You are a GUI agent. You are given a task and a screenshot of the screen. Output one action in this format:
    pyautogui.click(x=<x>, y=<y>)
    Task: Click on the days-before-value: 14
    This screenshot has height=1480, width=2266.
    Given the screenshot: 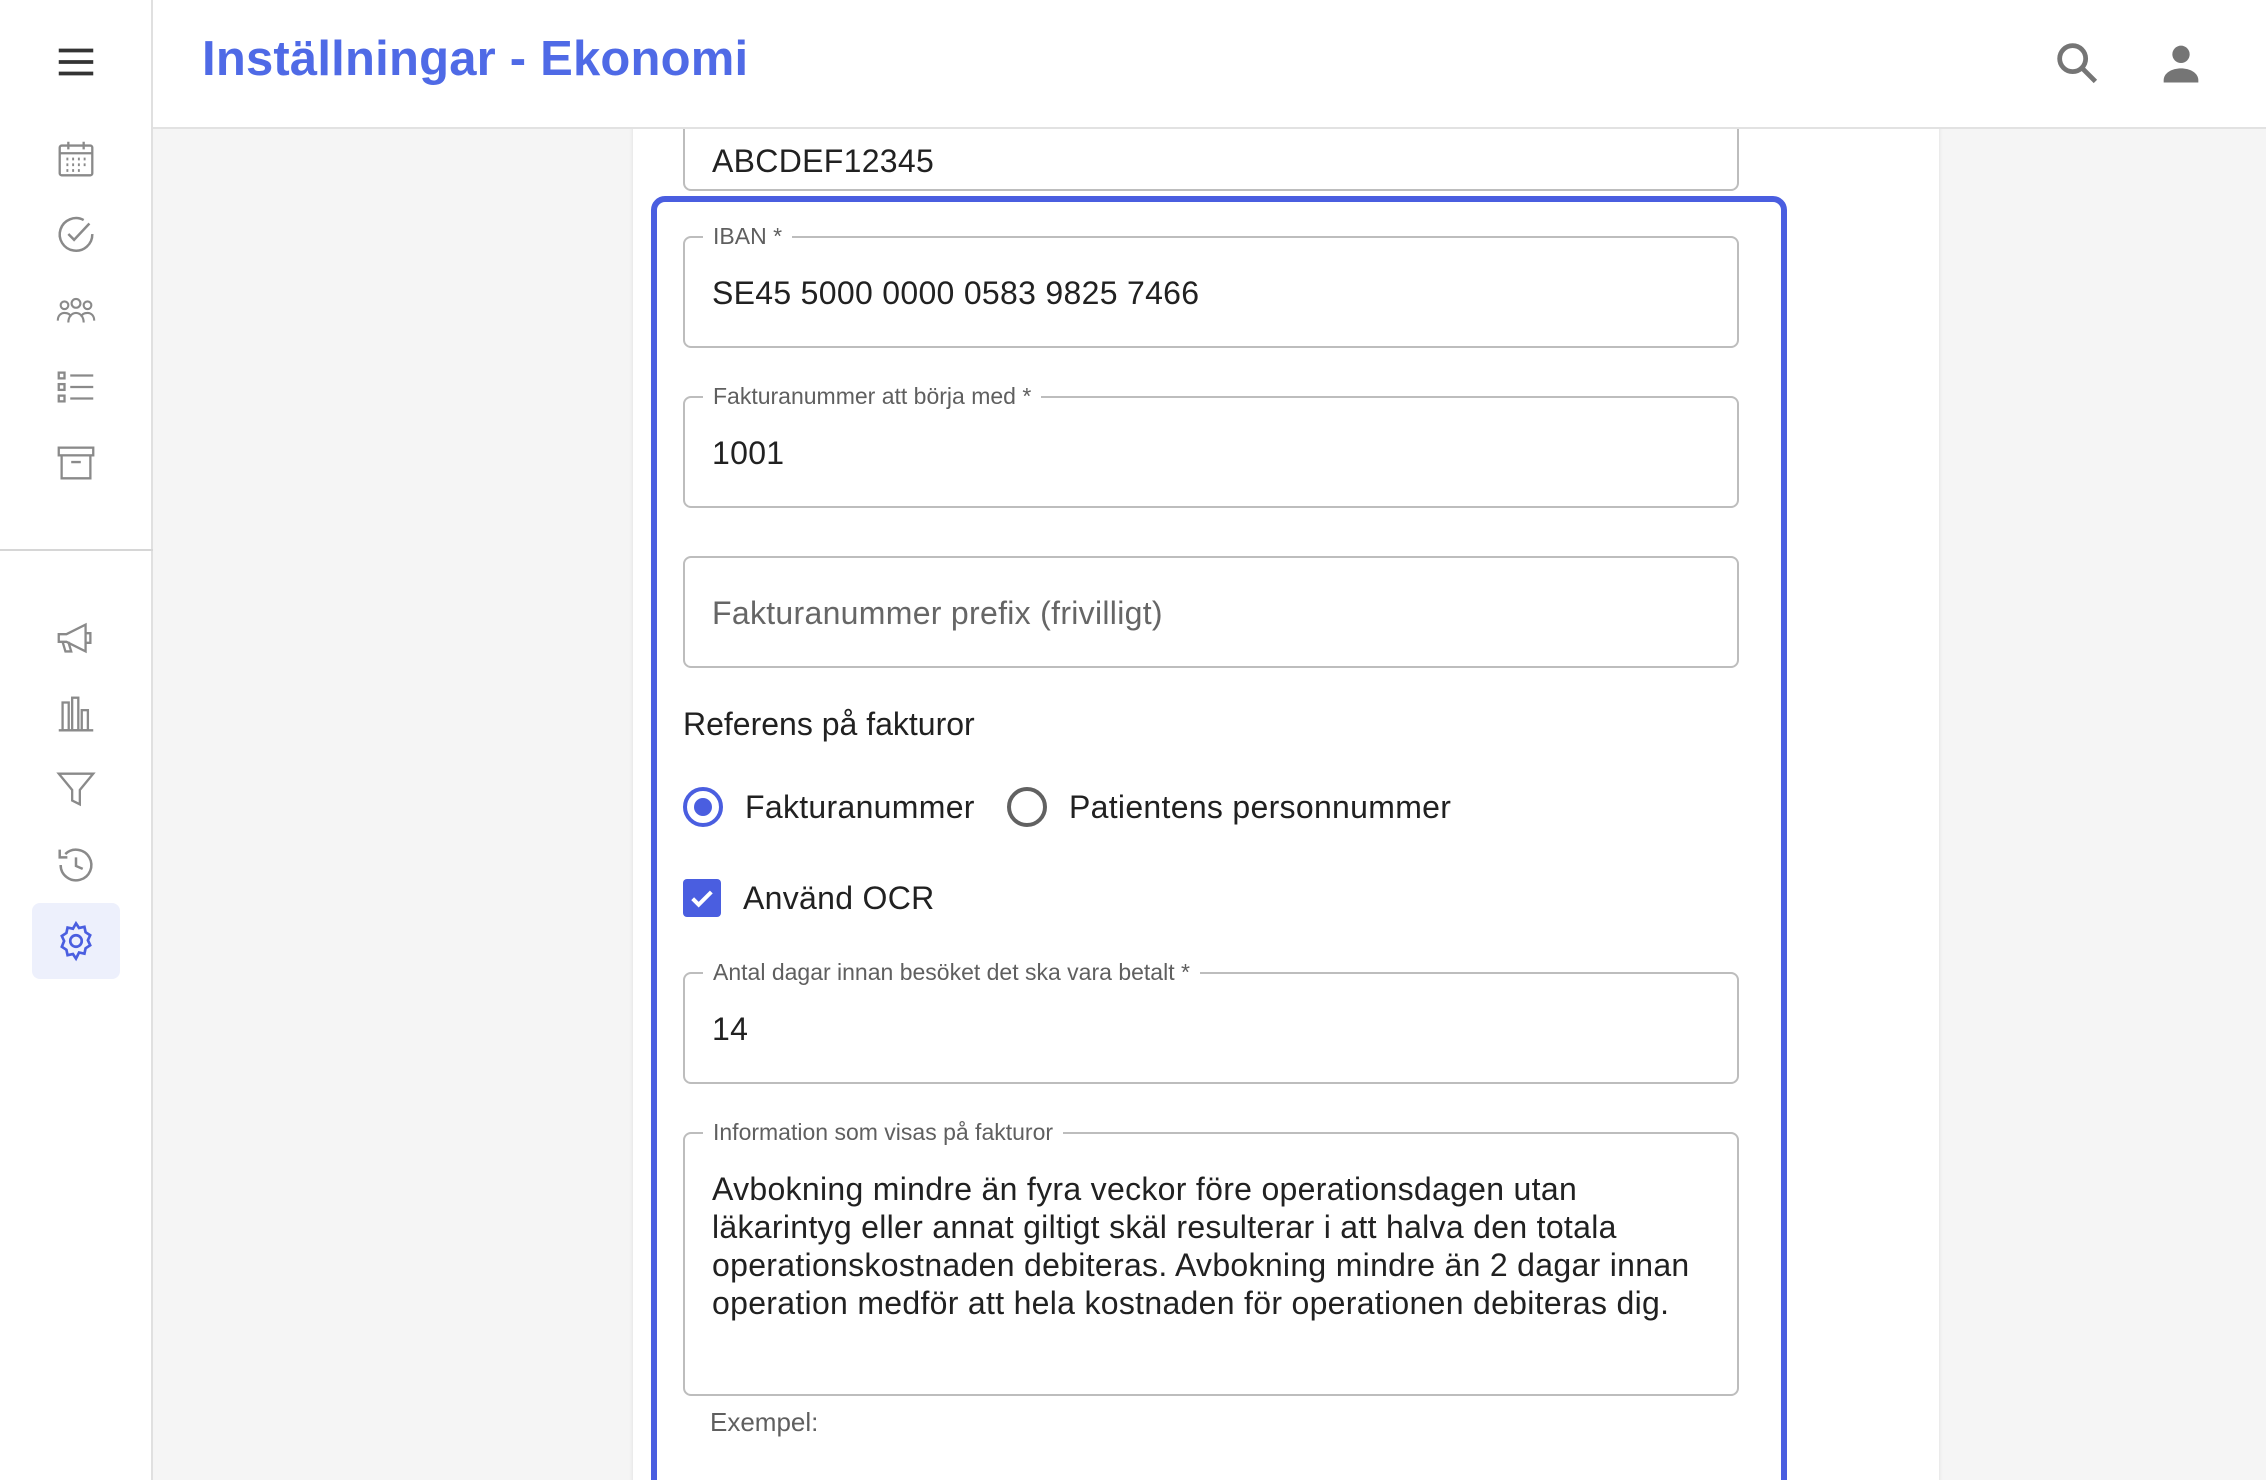 What is the action you would take?
    pyautogui.click(x=730, y=1029)
    